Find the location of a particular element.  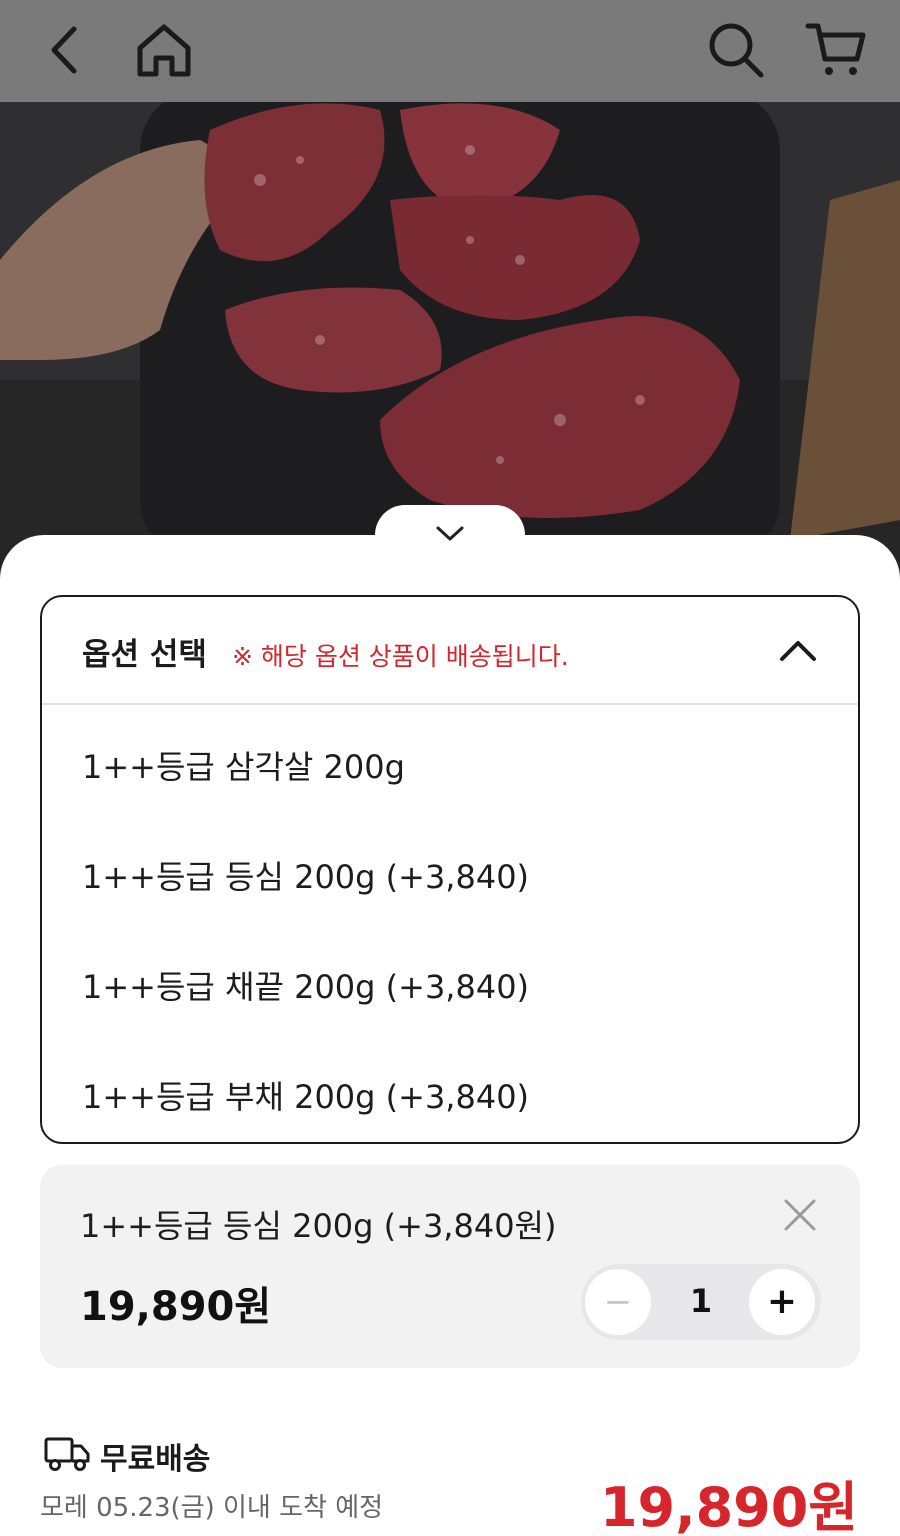

selected-option-price: 19,890원 is located at coordinates (176, 1307).